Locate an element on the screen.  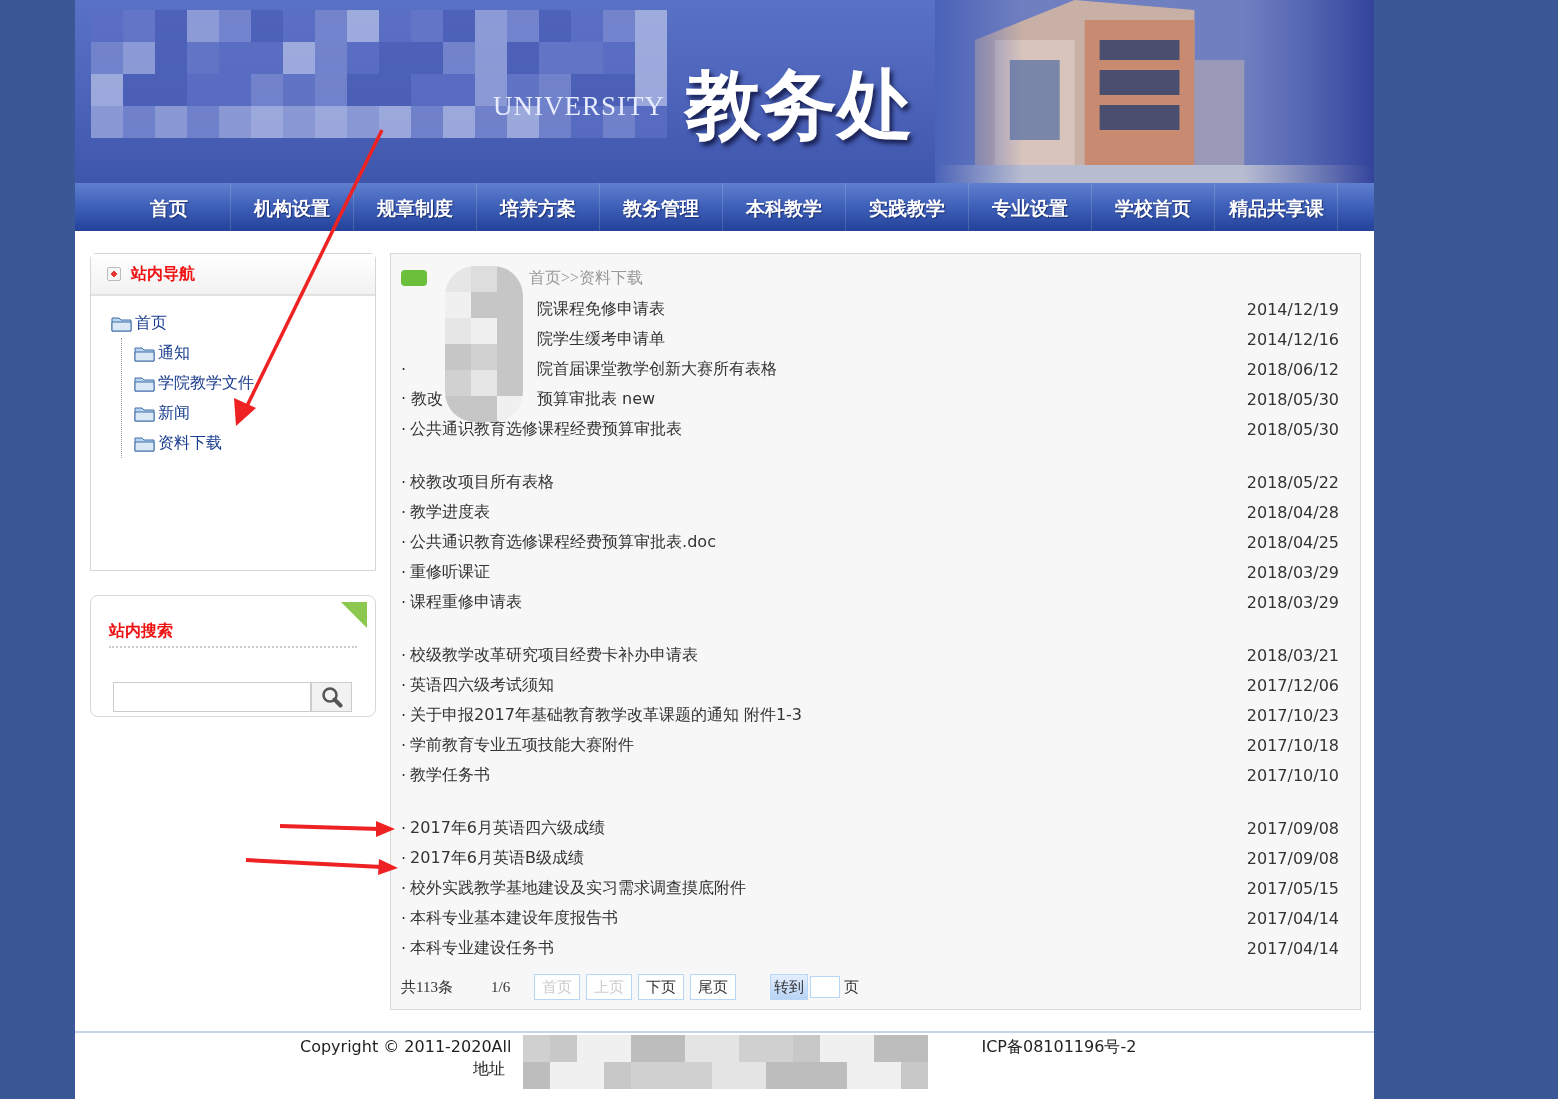
file-link: 公共通识教育选修课程经费预算审批表.doc is located at coordinates (828, 542).